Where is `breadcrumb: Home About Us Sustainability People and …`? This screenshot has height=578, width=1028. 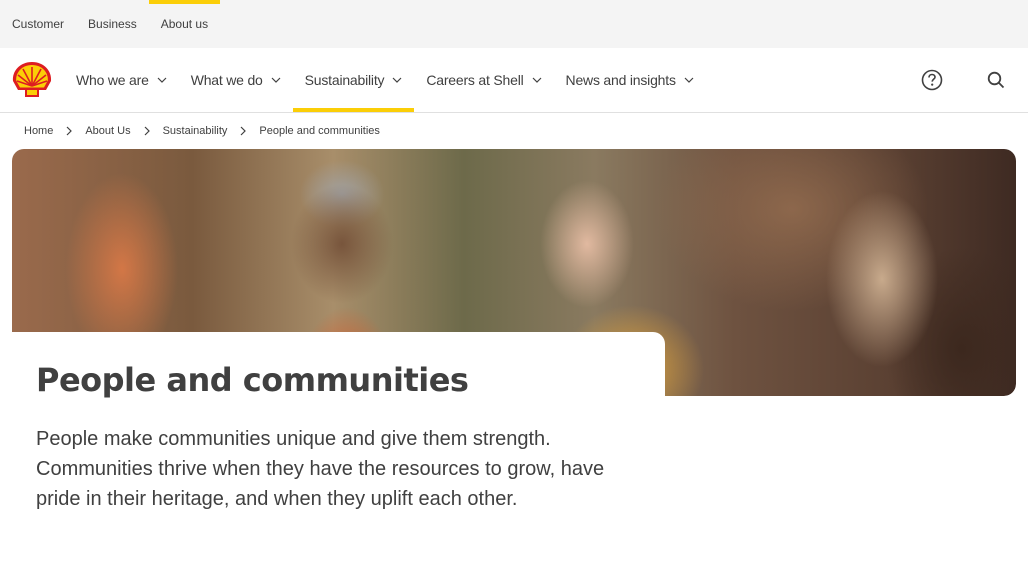 breadcrumb: Home About Us Sustainability People and … is located at coordinates (514, 131).